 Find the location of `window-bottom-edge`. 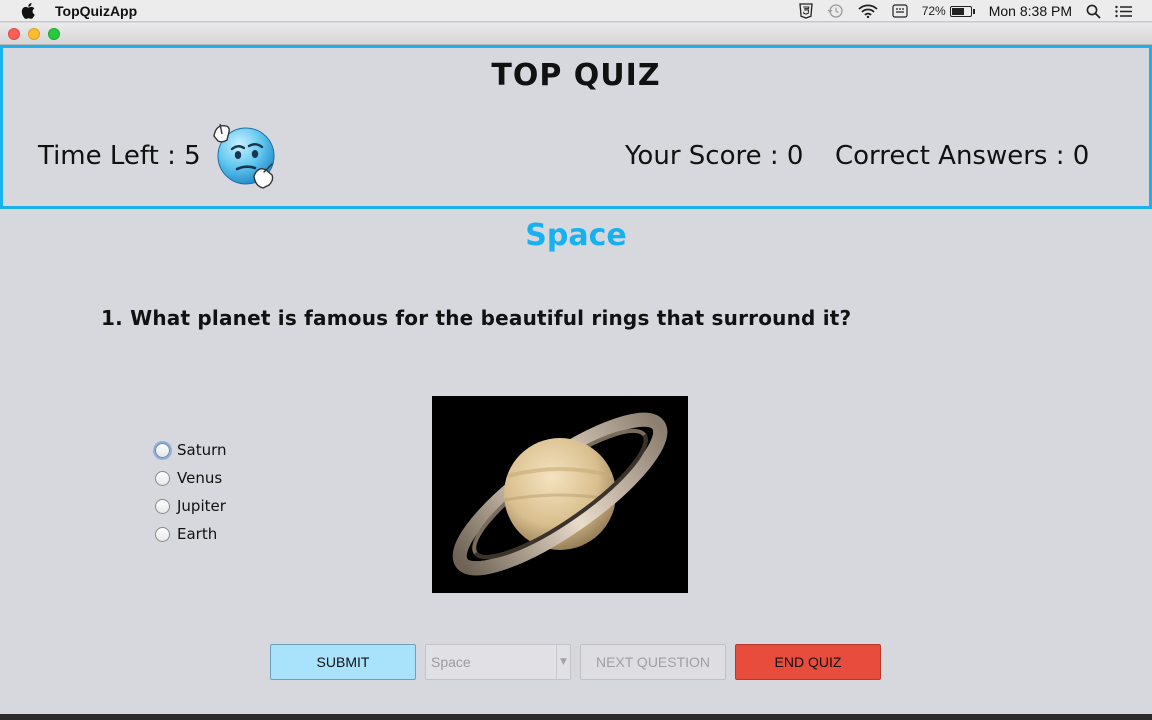

window-bottom-edge is located at coordinates (576, 717).